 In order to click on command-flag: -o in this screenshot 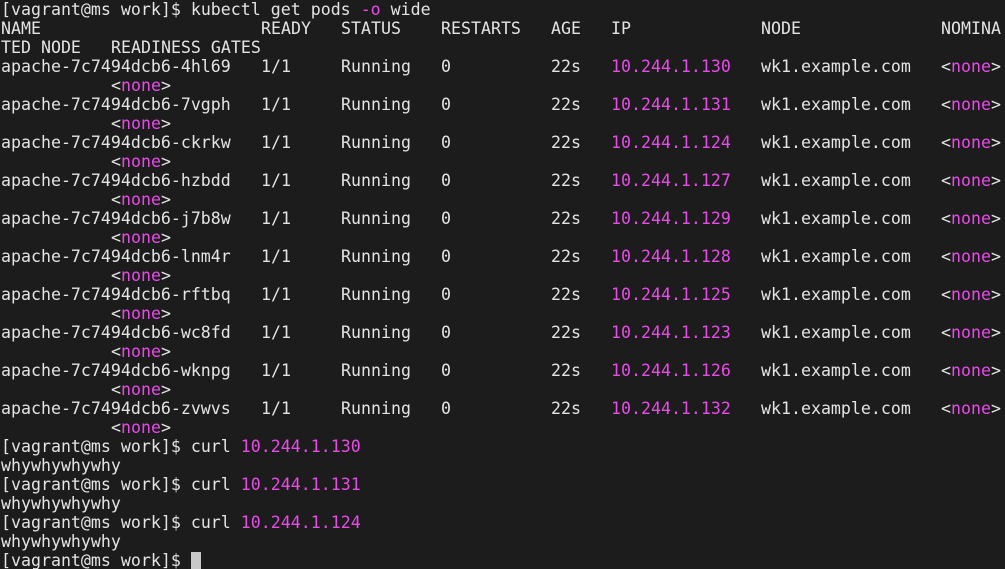, I will do `click(370, 9)`.